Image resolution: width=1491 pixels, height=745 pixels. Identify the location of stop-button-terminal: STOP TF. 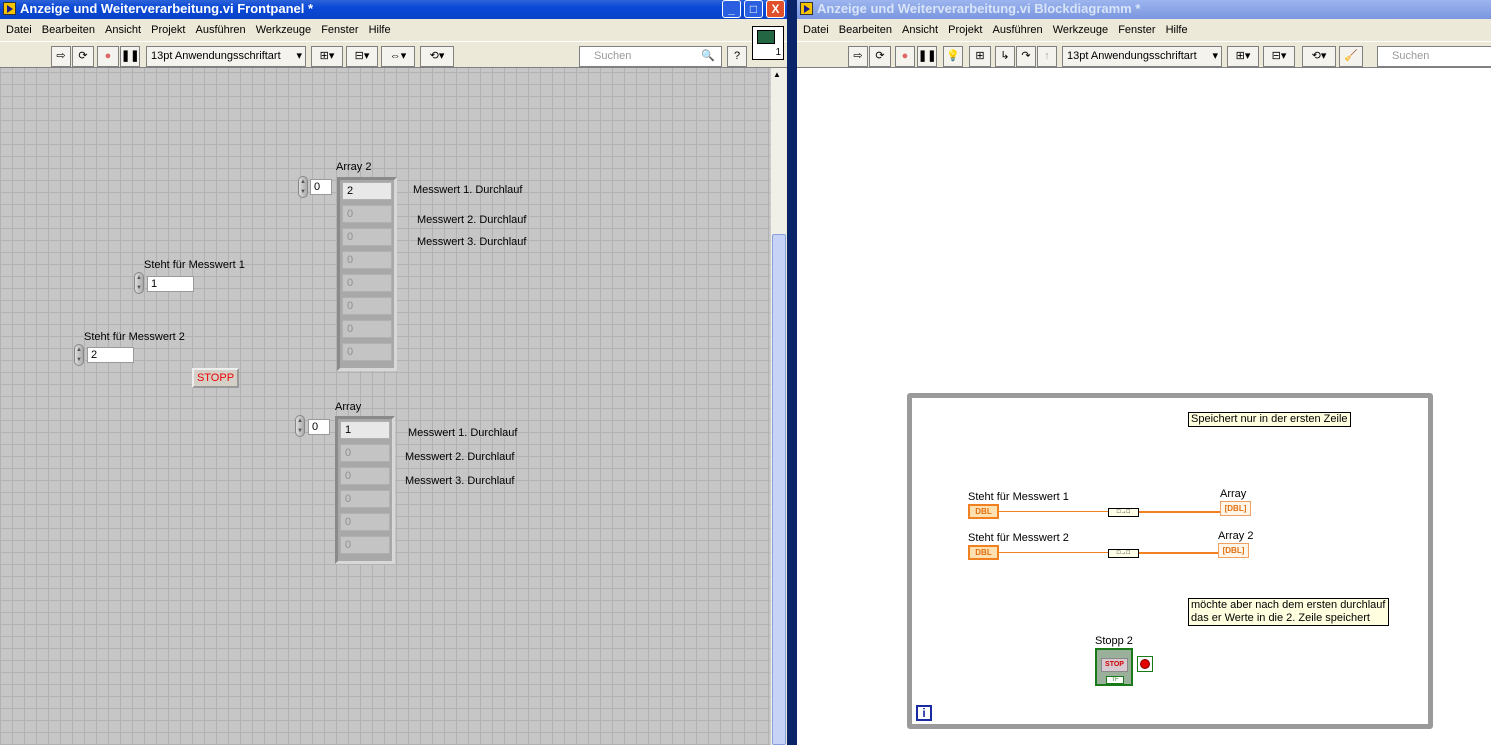
(1114, 667).